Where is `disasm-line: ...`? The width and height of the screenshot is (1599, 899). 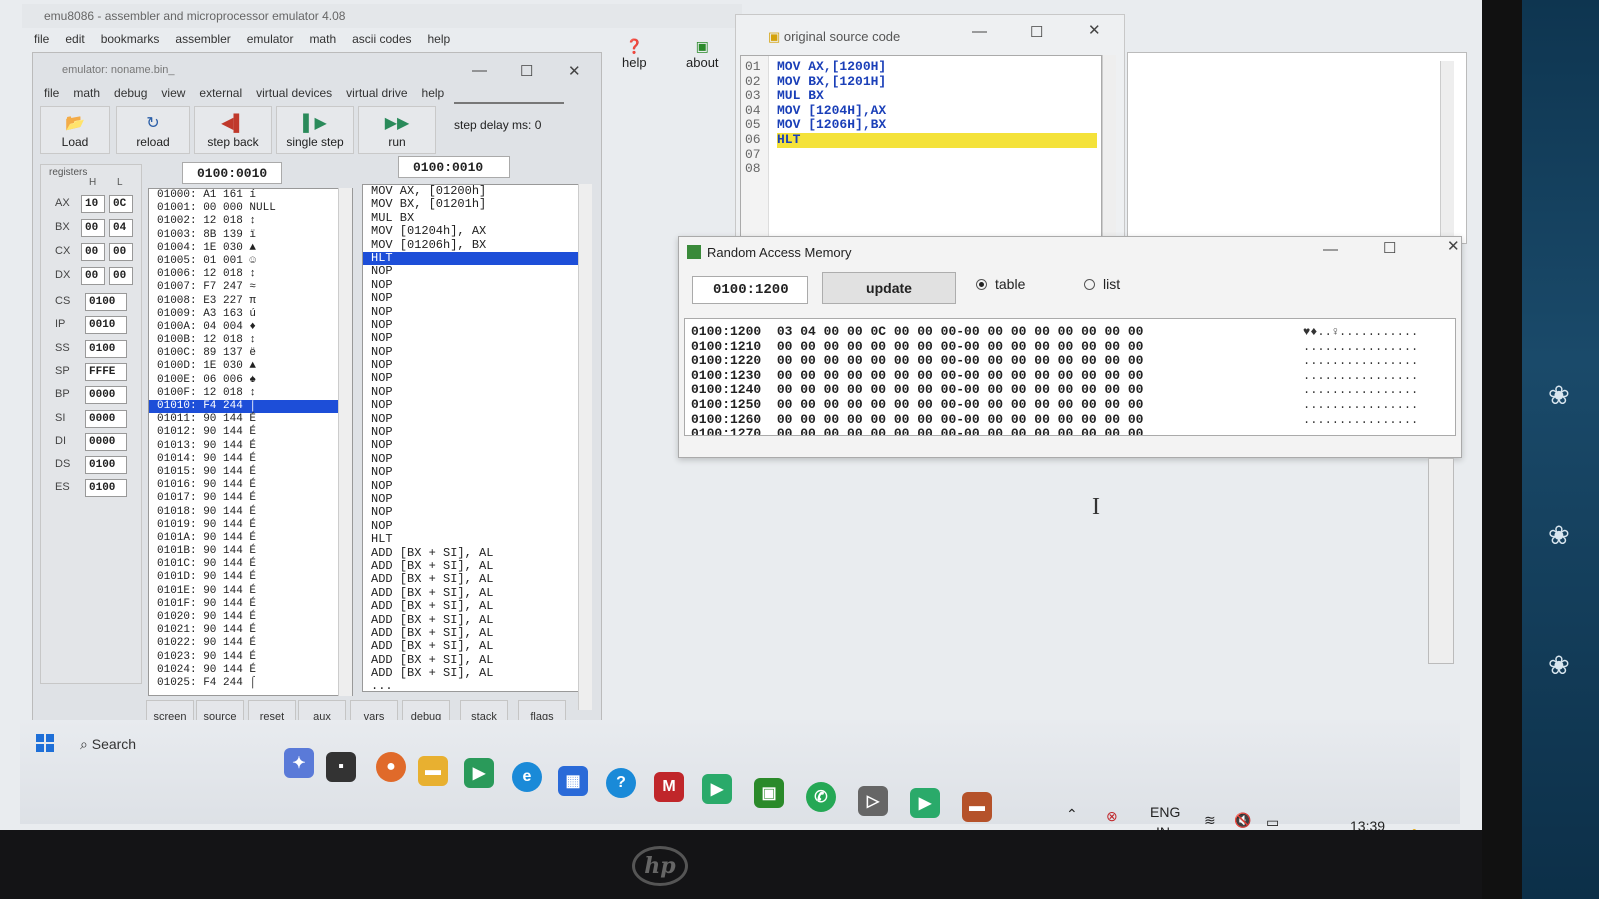 disasm-line: ... is located at coordinates (471, 685).